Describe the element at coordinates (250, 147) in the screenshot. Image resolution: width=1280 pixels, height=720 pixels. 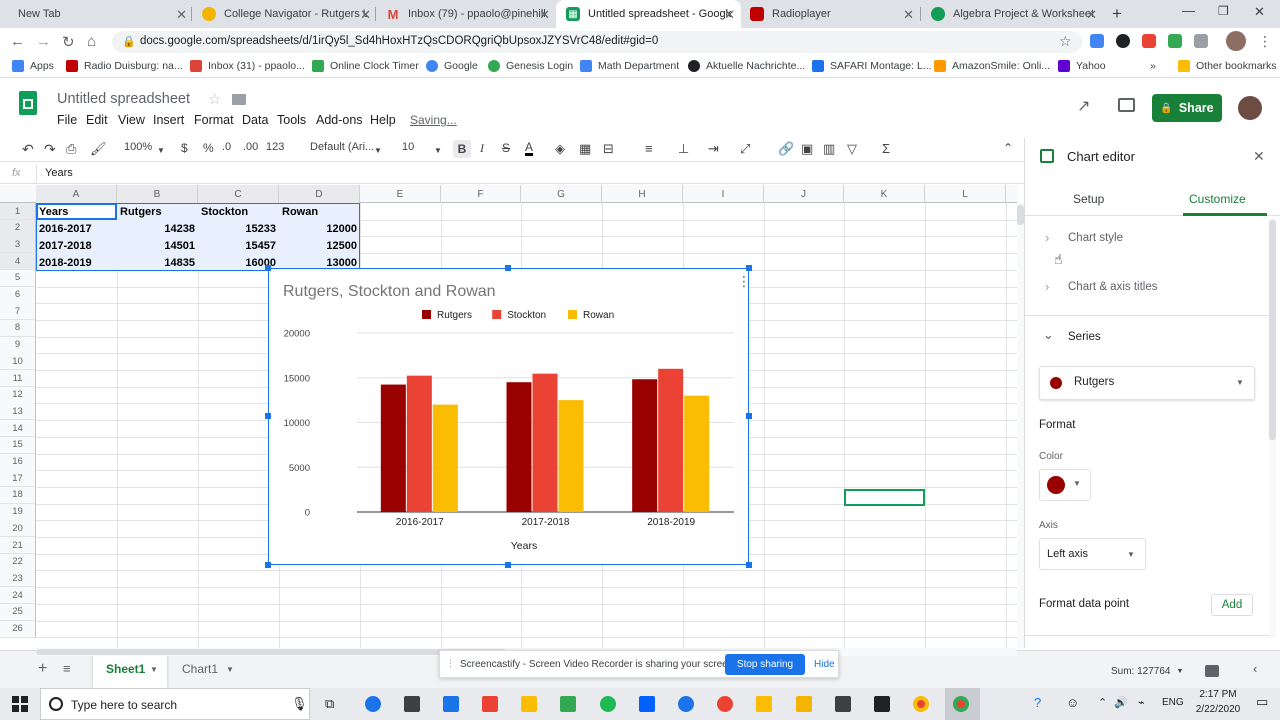
I see `increase-decimal-button: .00` at that location.